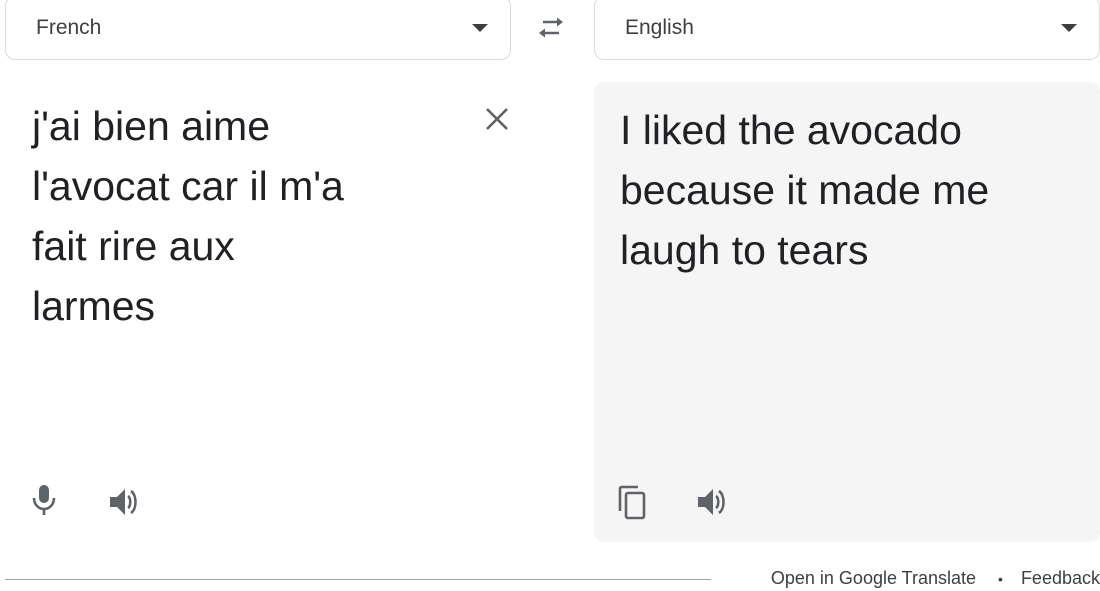 The height and width of the screenshot is (591, 1100). I want to click on listen-source-button, so click(124, 502).